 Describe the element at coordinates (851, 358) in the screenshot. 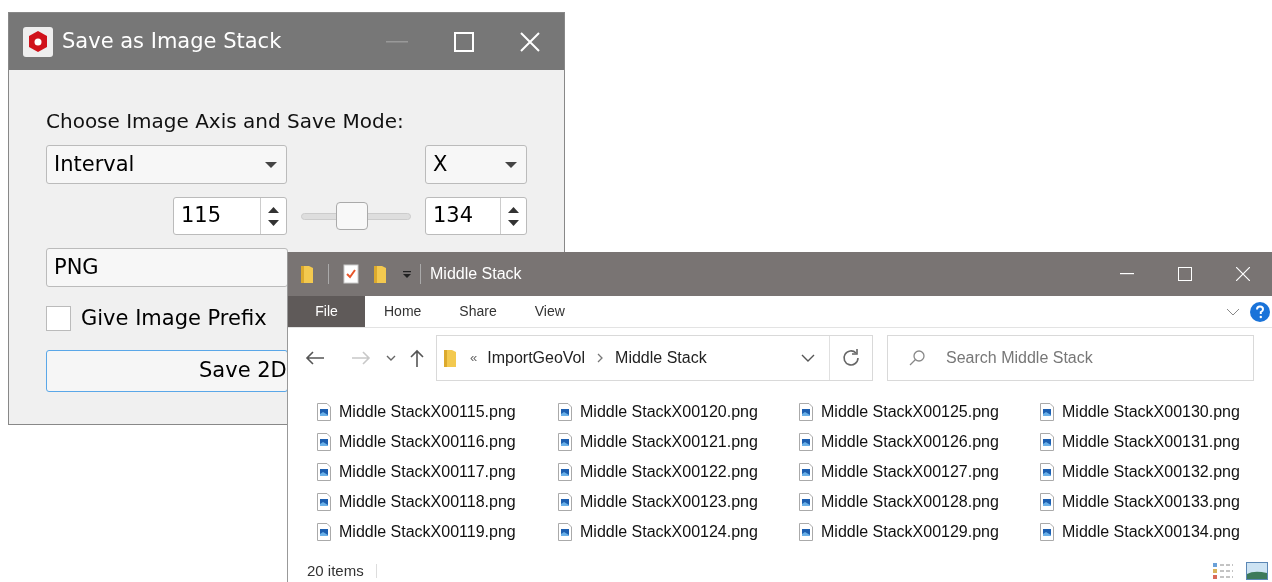

I see `refresh-icon` at that location.